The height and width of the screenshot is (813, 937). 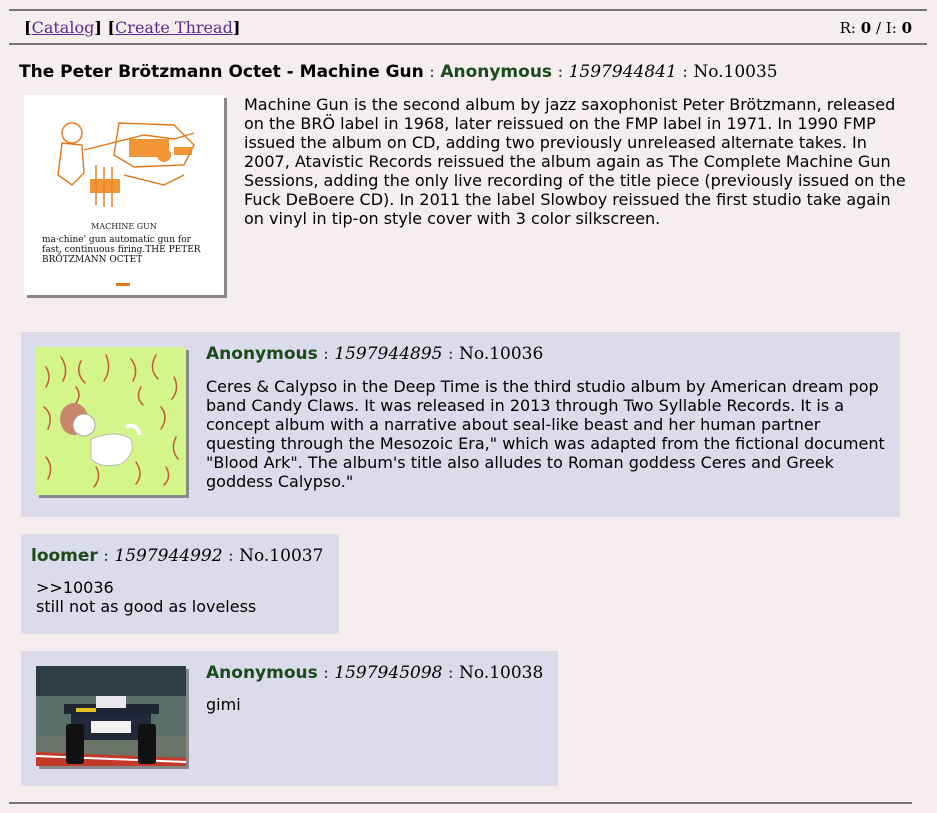 I want to click on top-divider, so click(x=468, y=10).